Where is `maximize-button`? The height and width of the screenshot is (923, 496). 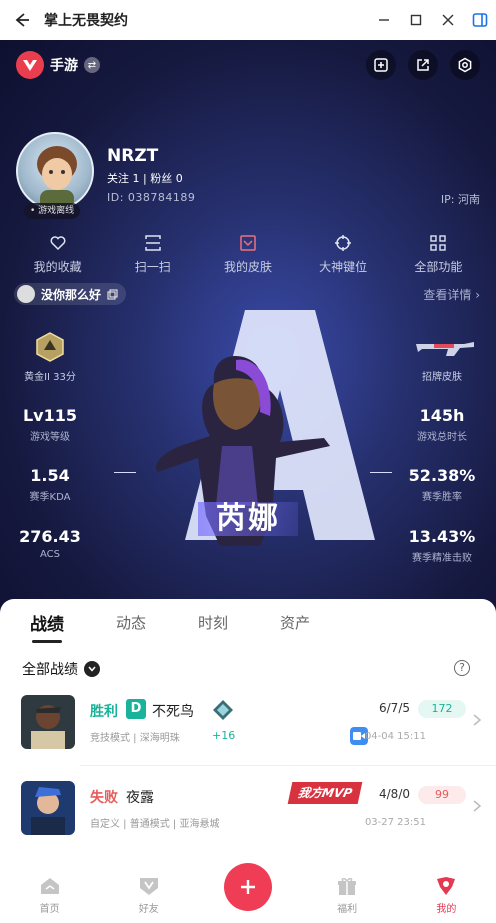
maximize-button is located at coordinates (416, 20).